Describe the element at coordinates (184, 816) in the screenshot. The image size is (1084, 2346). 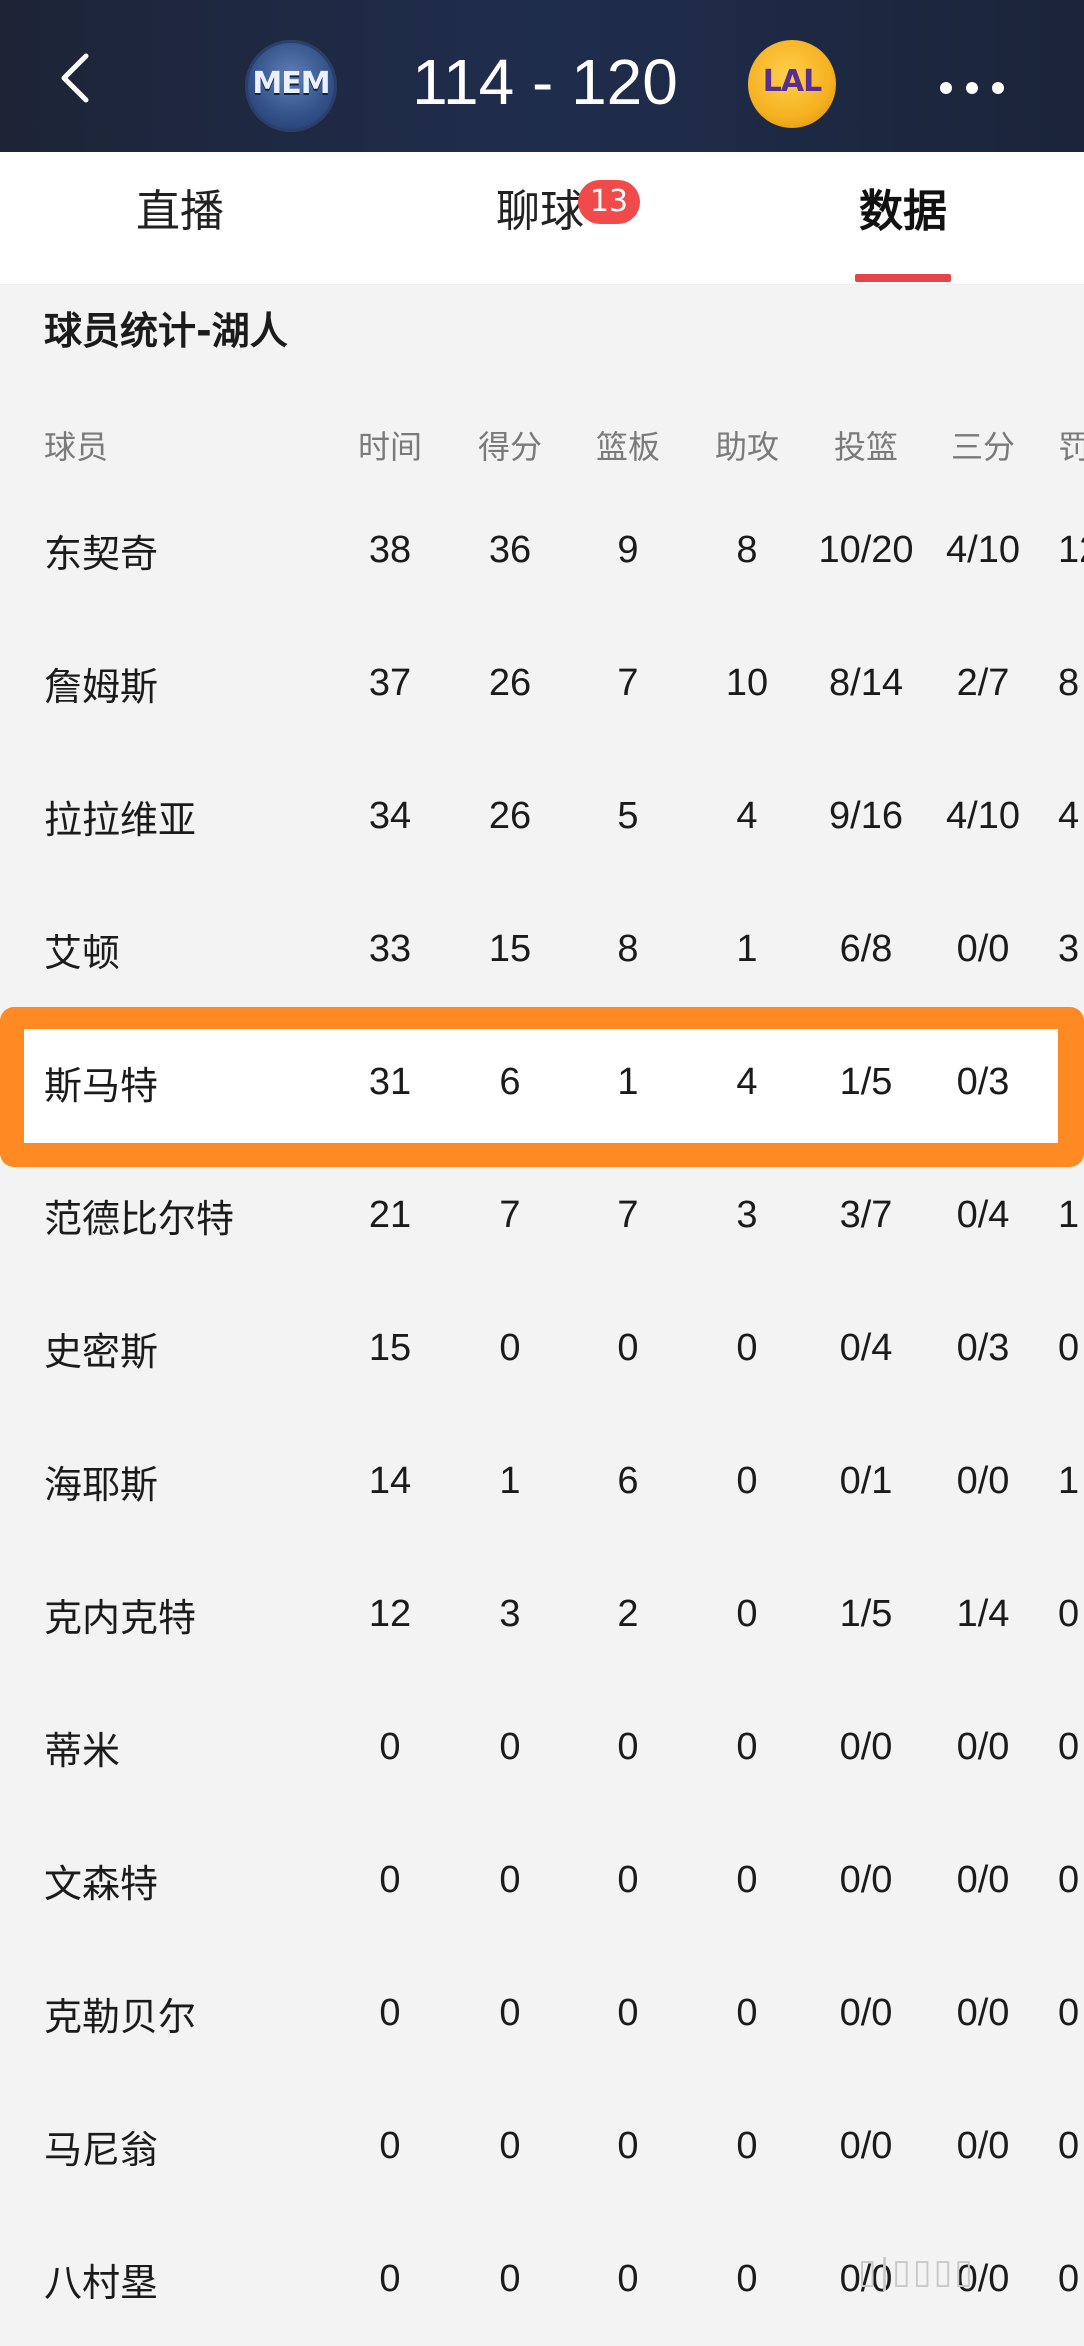
I see `player-name: 拉拉维亚` at that location.